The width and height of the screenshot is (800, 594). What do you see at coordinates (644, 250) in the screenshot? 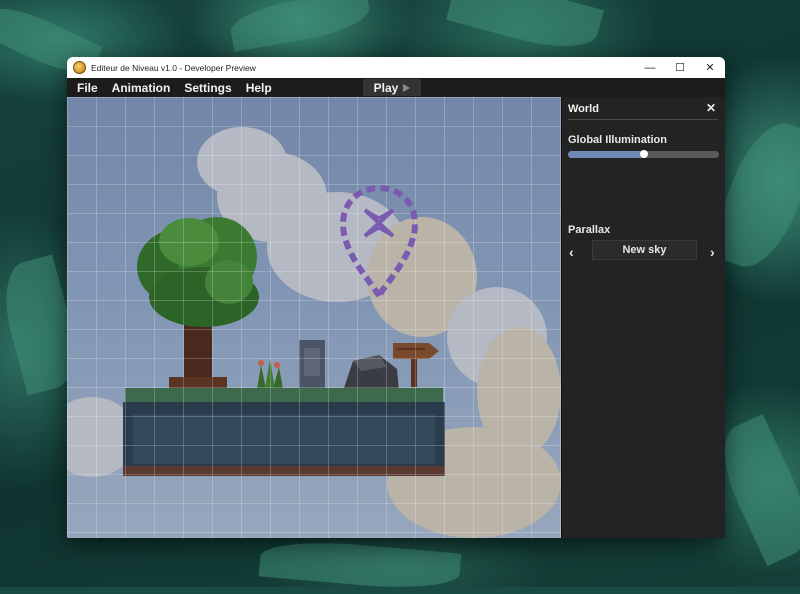
I see `parallax-sky-select: New sky` at bounding box center [644, 250].